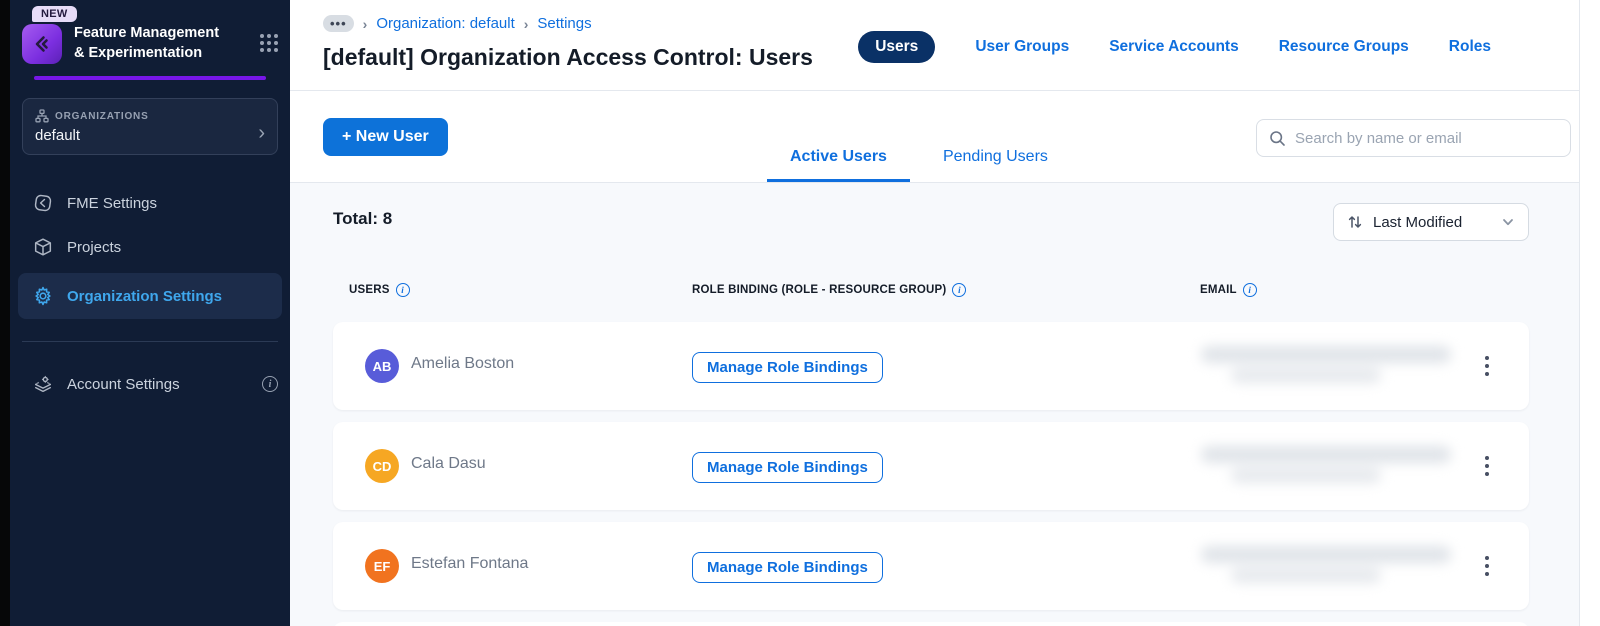 The image size is (1600, 626). What do you see at coordinates (463, 363) in the screenshot?
I see `user-name: Amelia Boston` at bounding box center [463, 363].